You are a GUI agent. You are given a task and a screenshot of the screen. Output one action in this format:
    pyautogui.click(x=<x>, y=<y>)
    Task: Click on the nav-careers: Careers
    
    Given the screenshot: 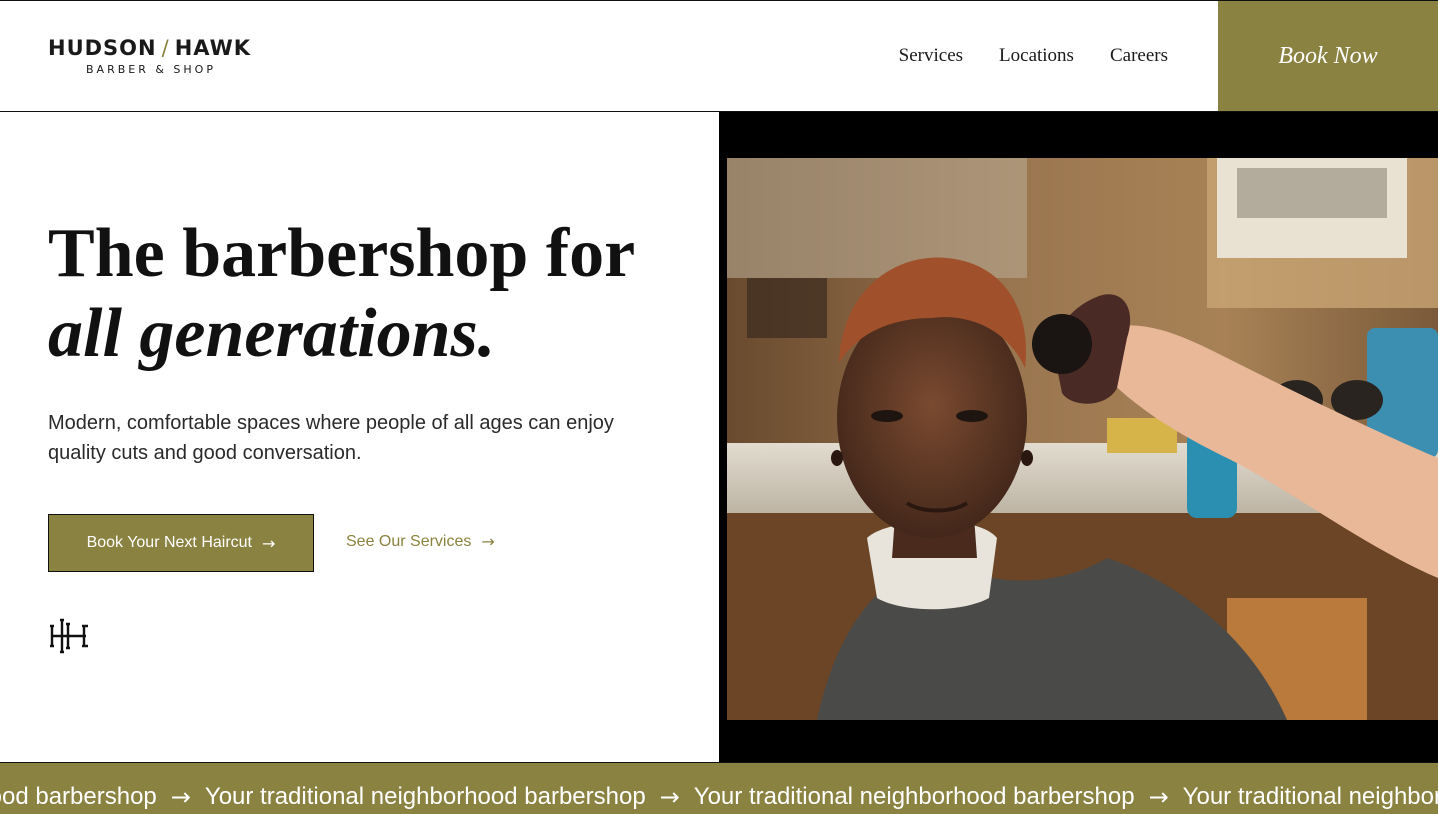 What is the action you would take?
    pyautogui.click(x=1139, y=56)
    